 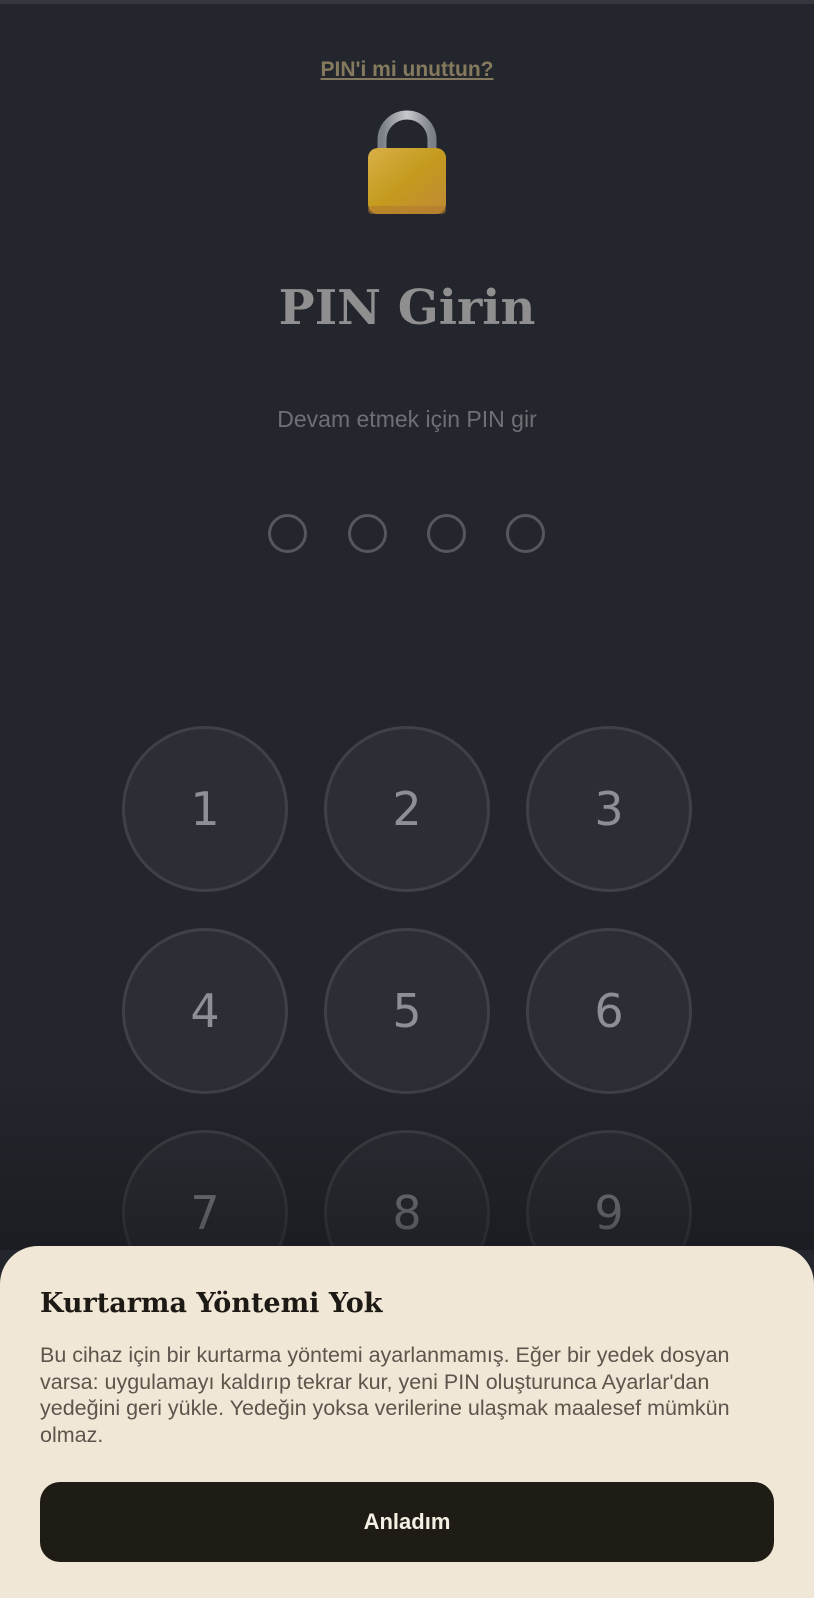 I want to click on key-3: 3, so click(x=609, y=809).